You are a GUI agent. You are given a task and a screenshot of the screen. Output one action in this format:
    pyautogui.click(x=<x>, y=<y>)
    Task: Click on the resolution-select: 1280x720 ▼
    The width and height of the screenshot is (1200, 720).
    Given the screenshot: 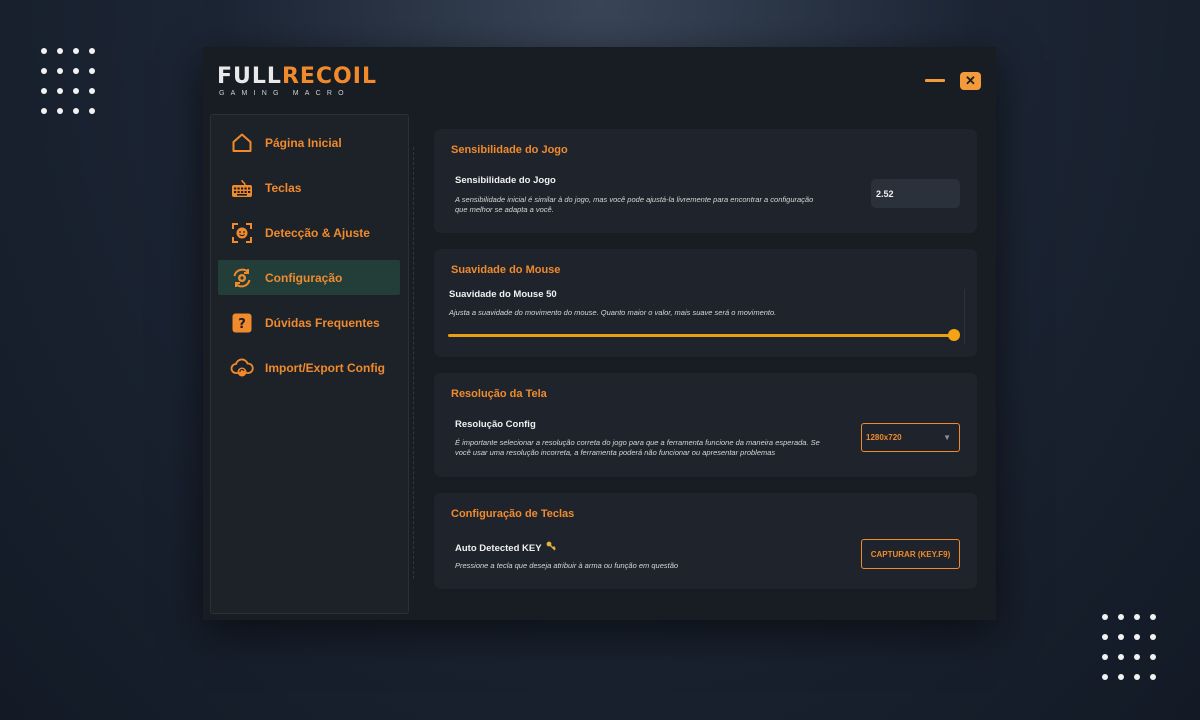 What is the action you would take?
    pyautogui.click(x=910, y=437)
    